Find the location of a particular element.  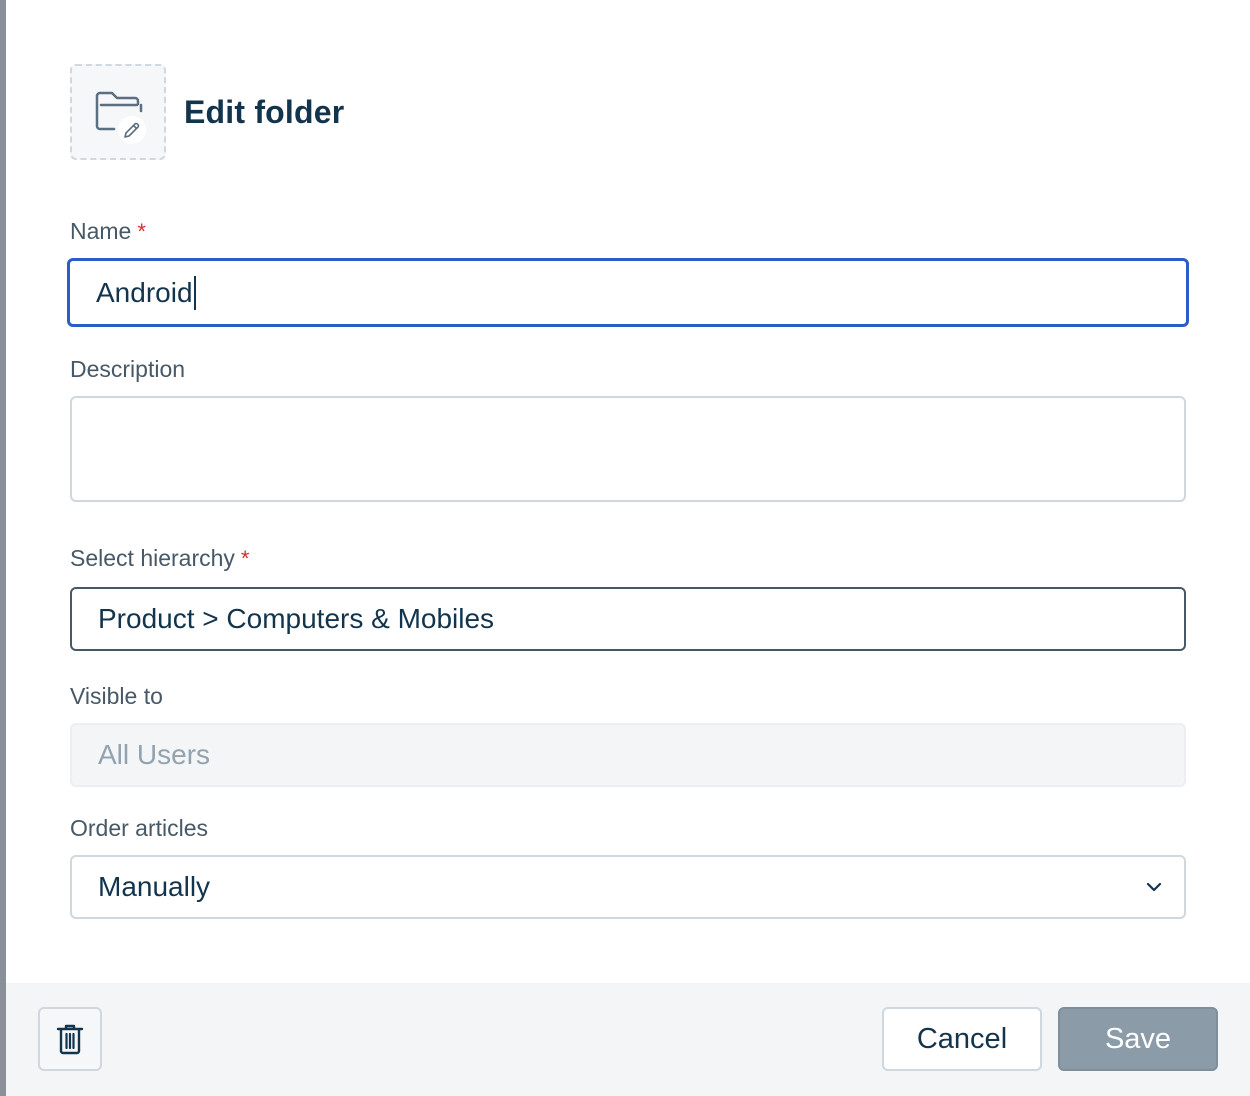

chevron-down-icon is located at coordinates (1154, 887).